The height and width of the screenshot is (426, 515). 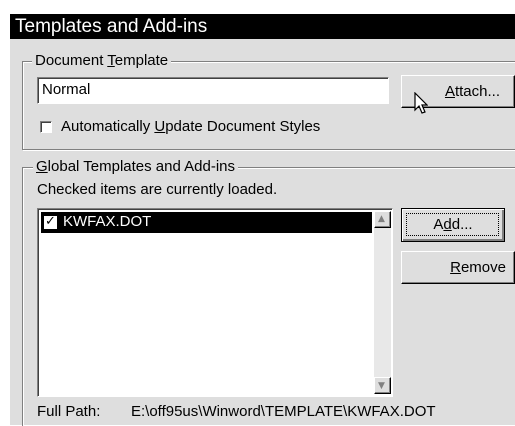 I want to click on loaded-items-note: Checked items are currently loaded., so click(x=157, y=189).